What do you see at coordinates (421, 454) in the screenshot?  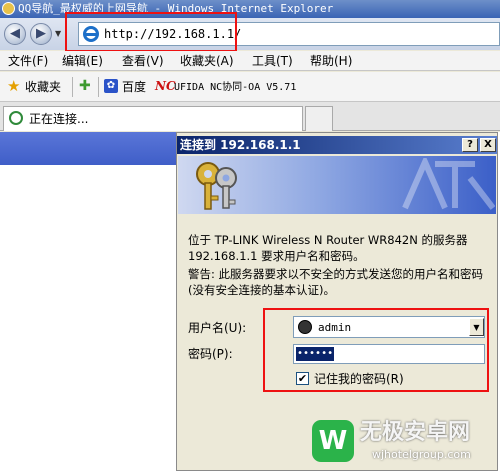 I see `watermark-url: wjhotelgroup.com` at bounding box center [421, 454].